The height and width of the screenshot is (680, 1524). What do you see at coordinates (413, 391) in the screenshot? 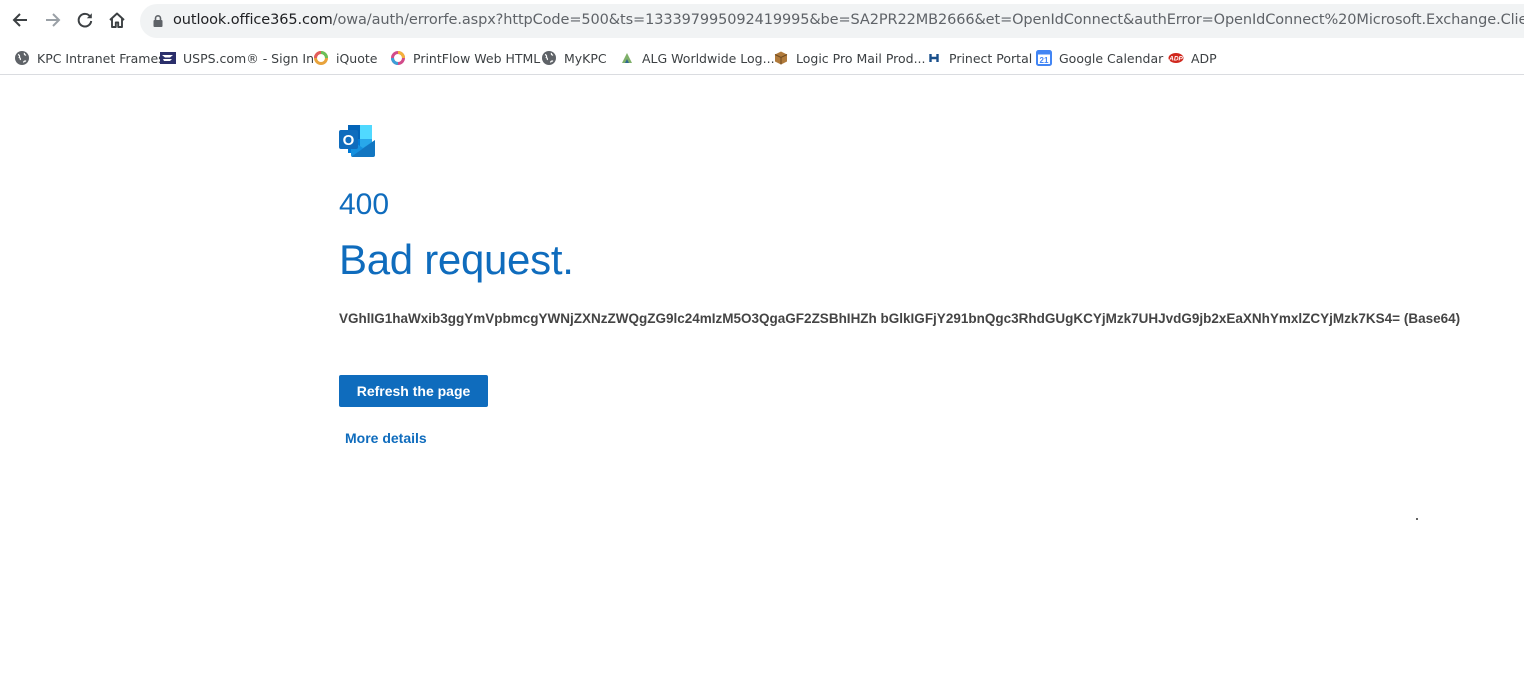
I see `refresh-page-button: Refresh the page` at bounding box center [413, 391].